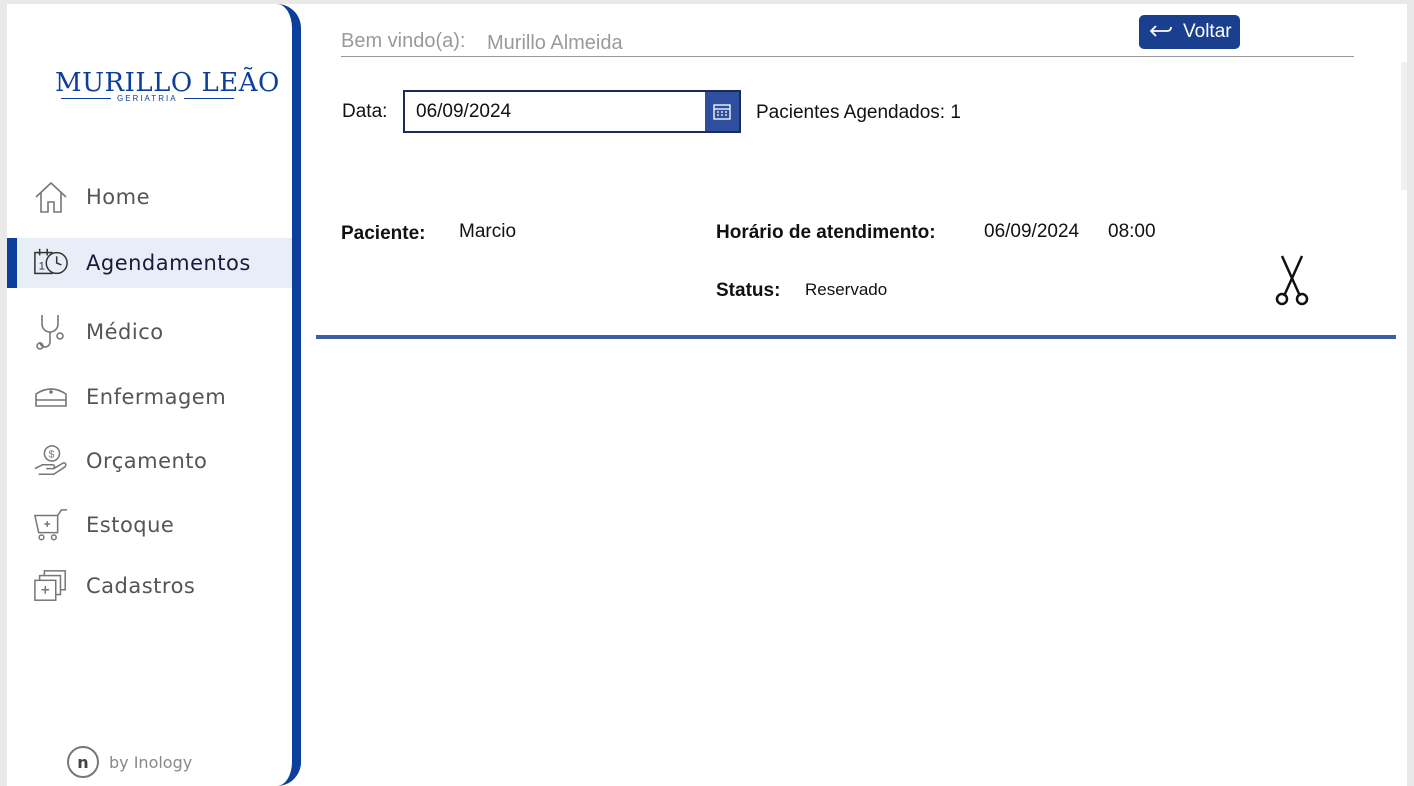  Describe the element at coordinates (1032, 231) in the screenshot. I see `appointment-date: 06/09/2024` at that location.